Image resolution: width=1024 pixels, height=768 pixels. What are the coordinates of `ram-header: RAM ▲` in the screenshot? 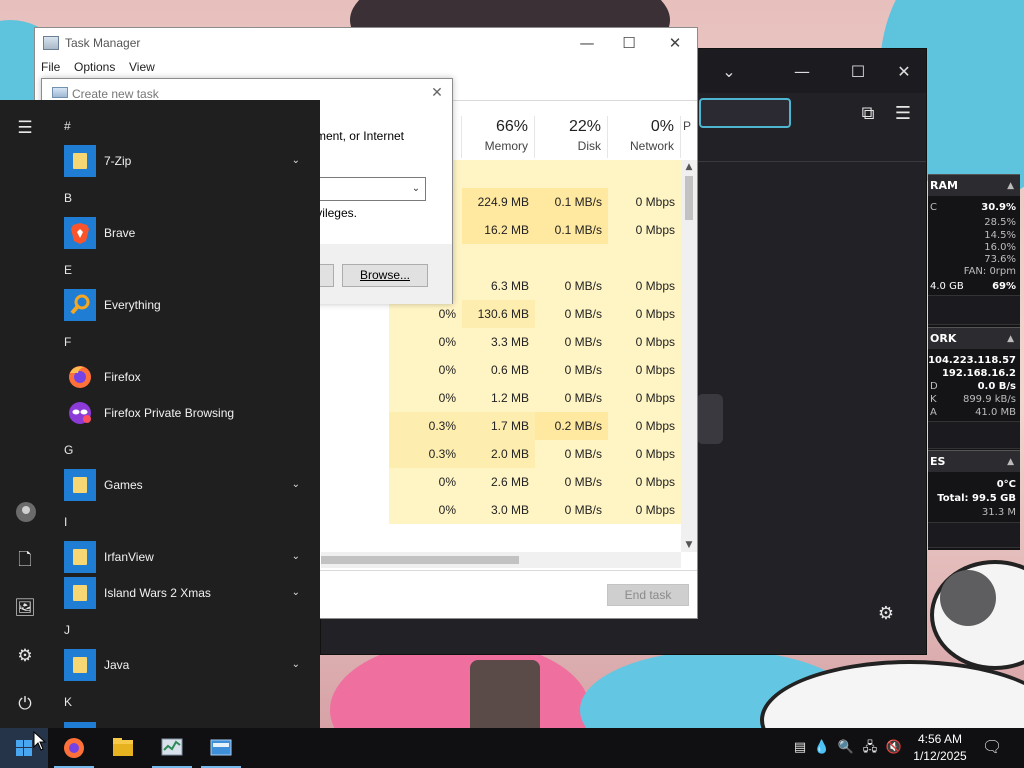 It's located at (974, 185).